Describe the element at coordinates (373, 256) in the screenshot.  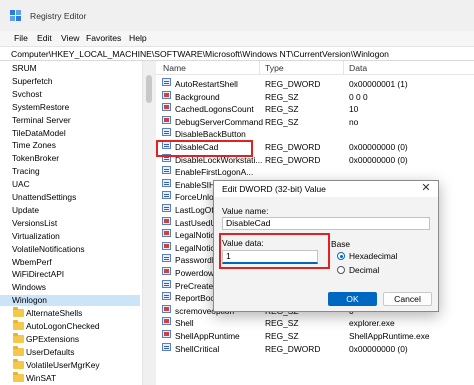
I see `hexadecimal-label: Hexadecimal` at that location.